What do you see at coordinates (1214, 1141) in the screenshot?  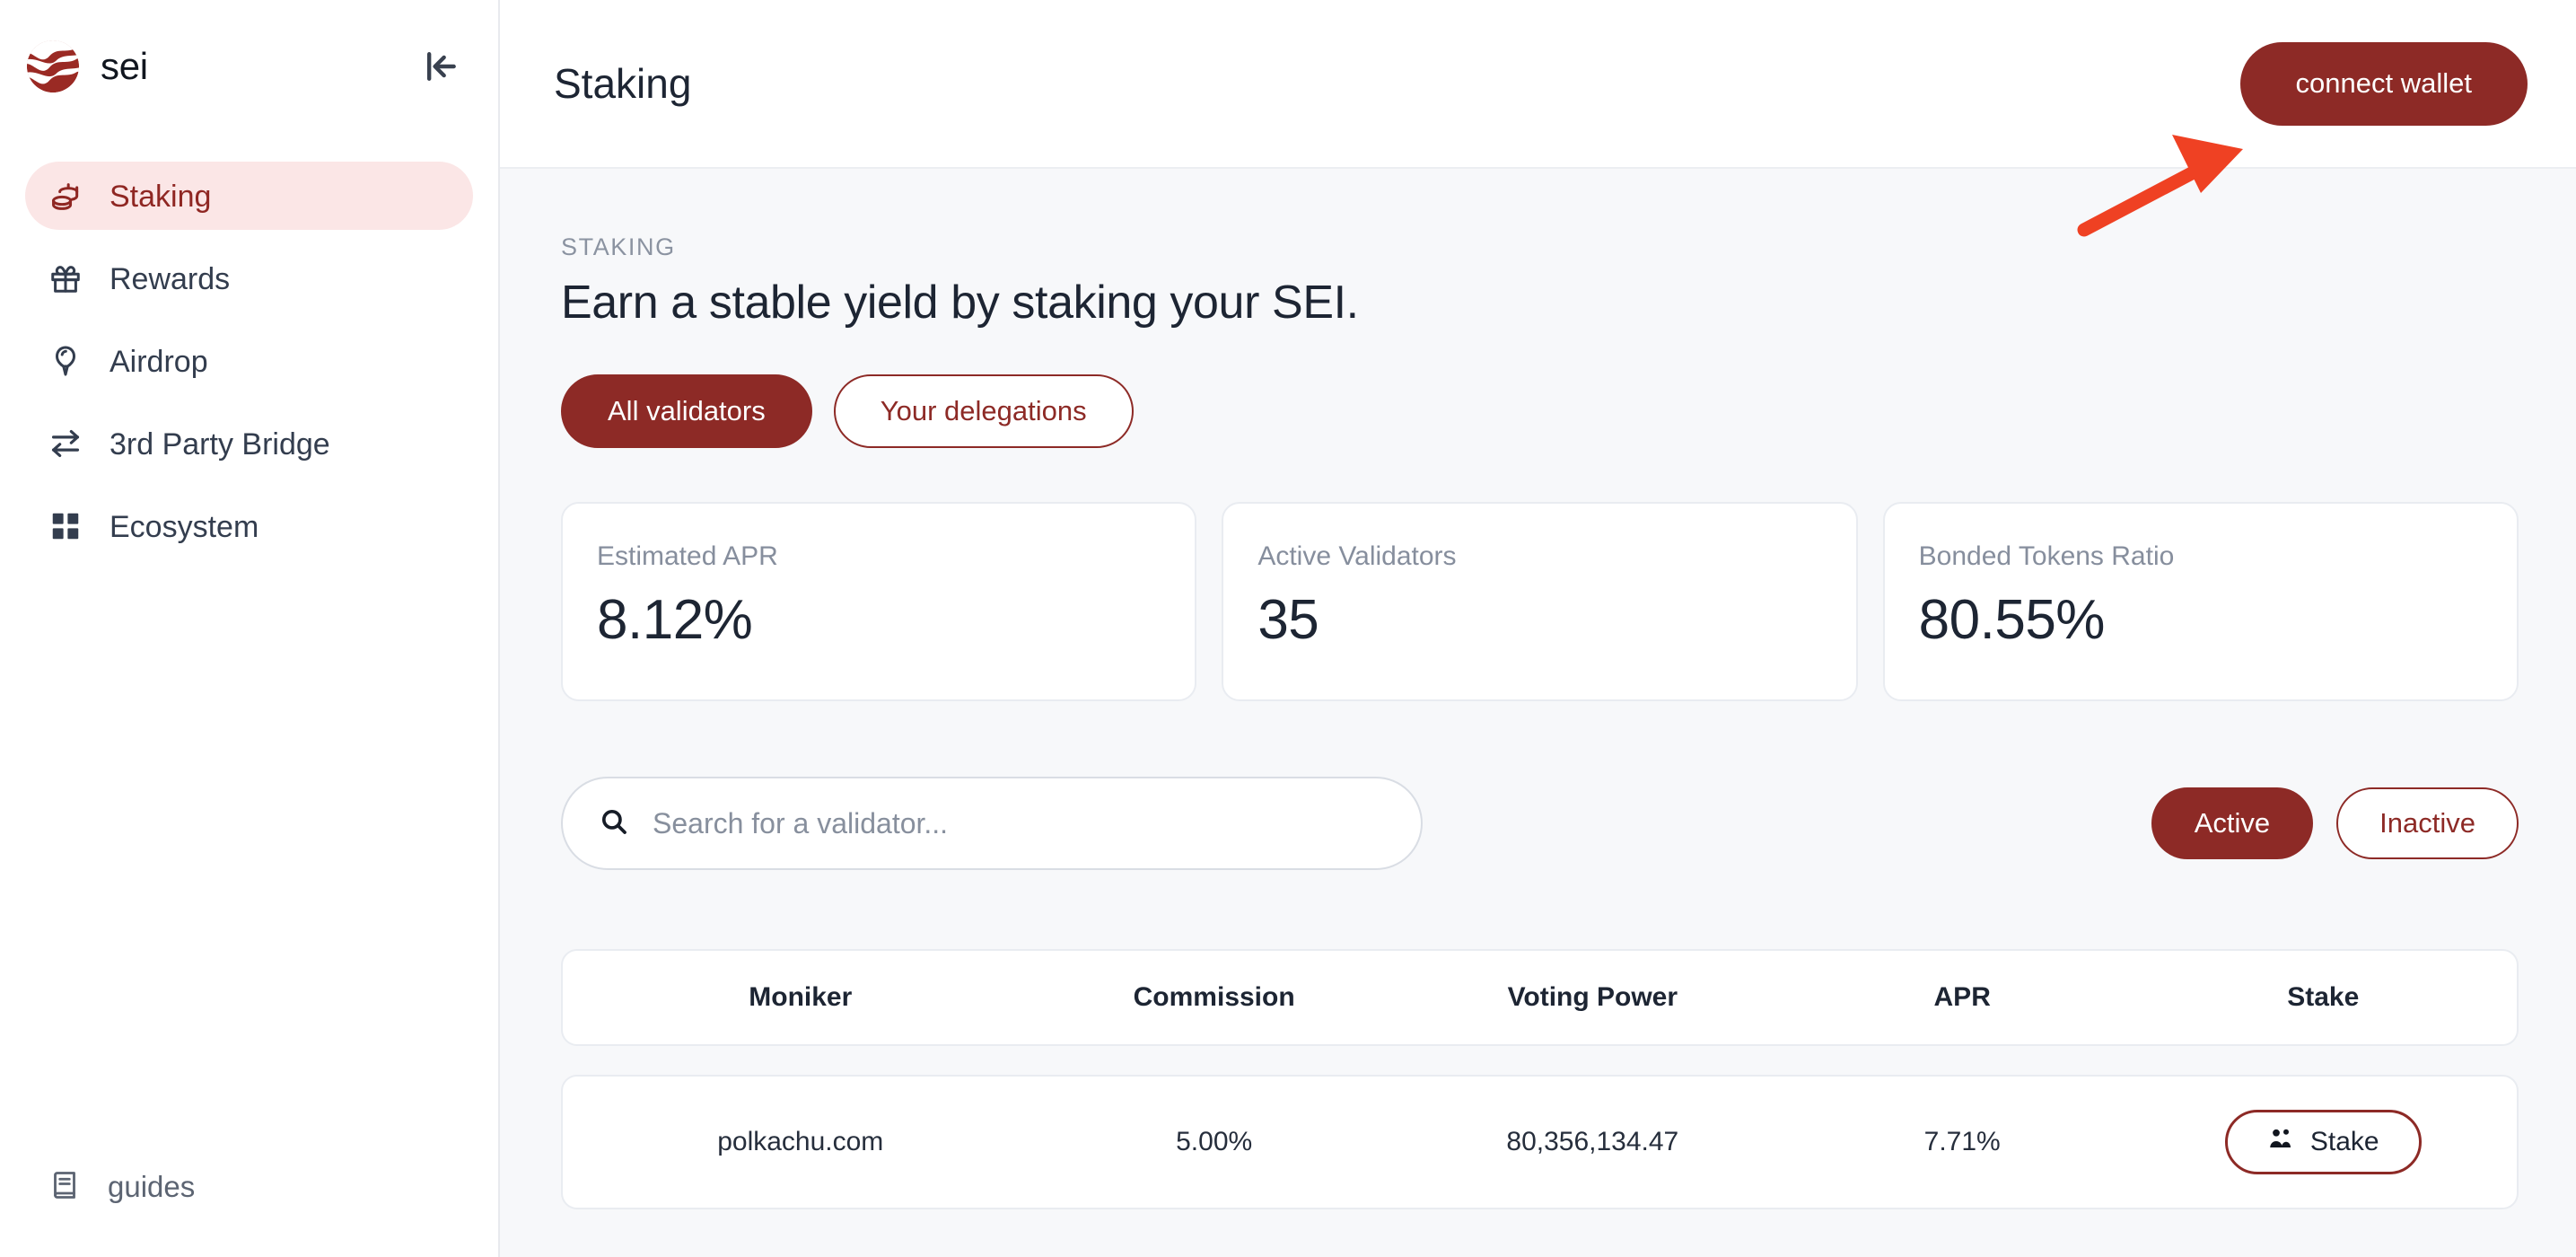 I see `cell-commission: 5.00%` at bounding box center [1214, 1141].